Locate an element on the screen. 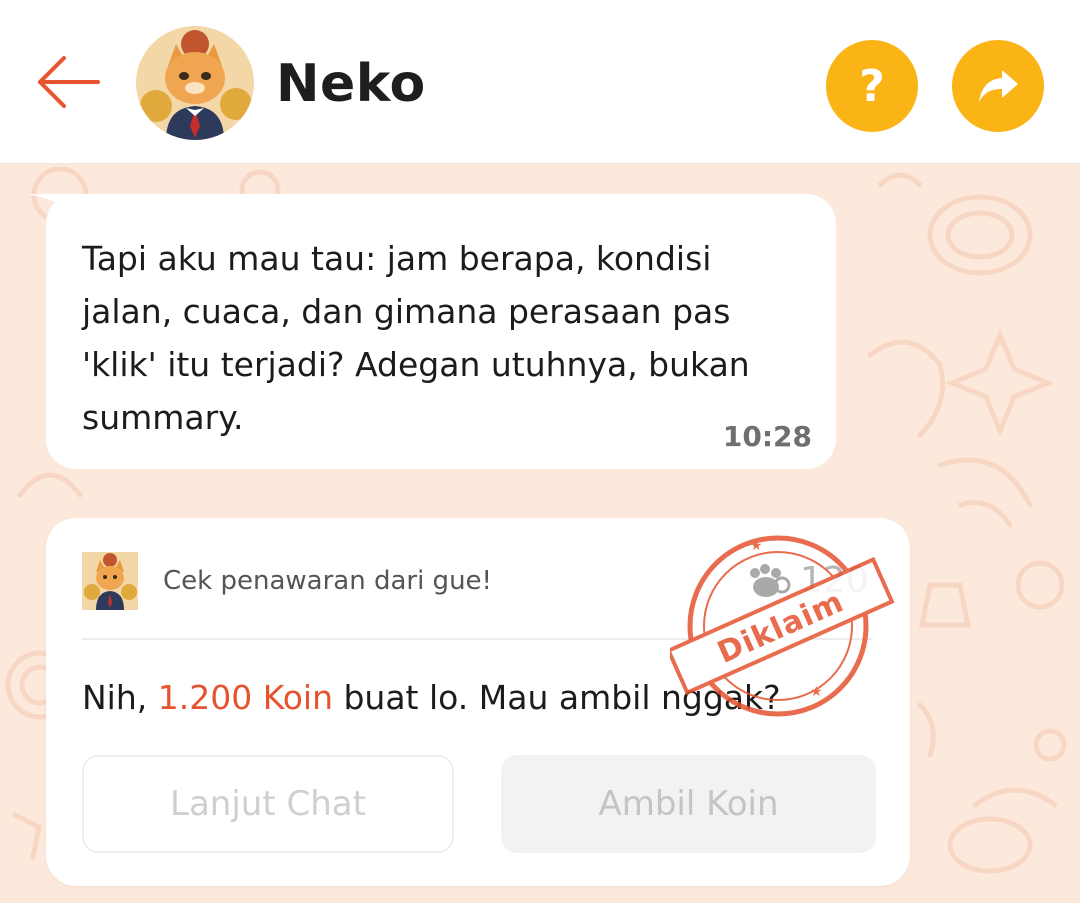  back-button is located at coordinates (69, 82).